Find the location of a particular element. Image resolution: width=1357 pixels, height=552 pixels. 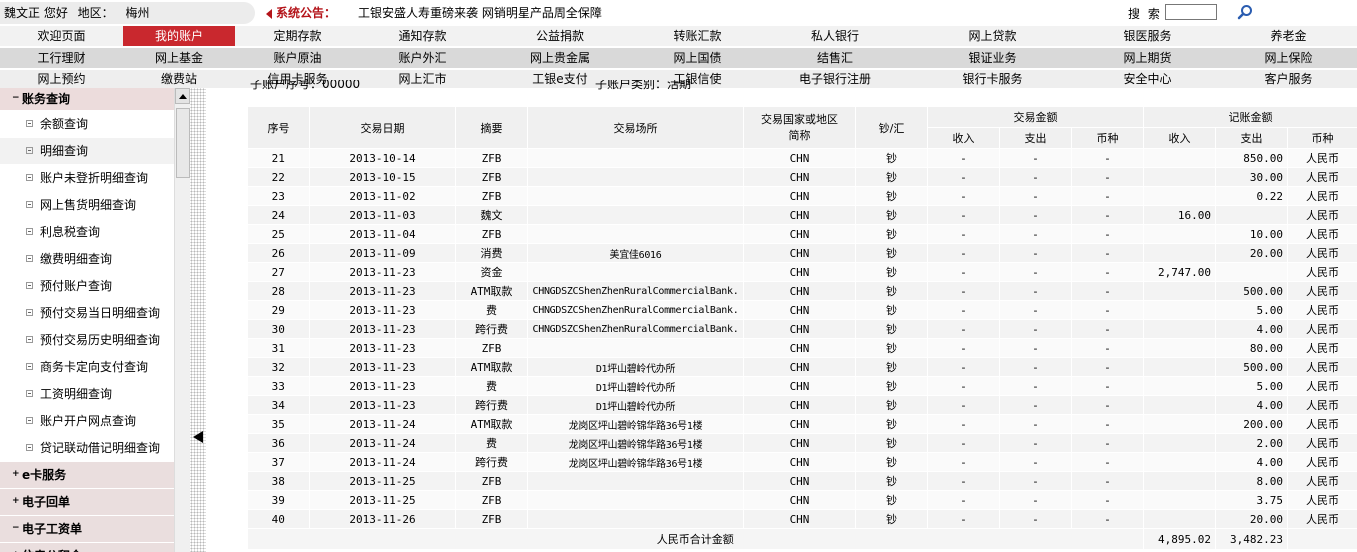

sidebar-item: 余额查询 is located at coordinates (87, 124).